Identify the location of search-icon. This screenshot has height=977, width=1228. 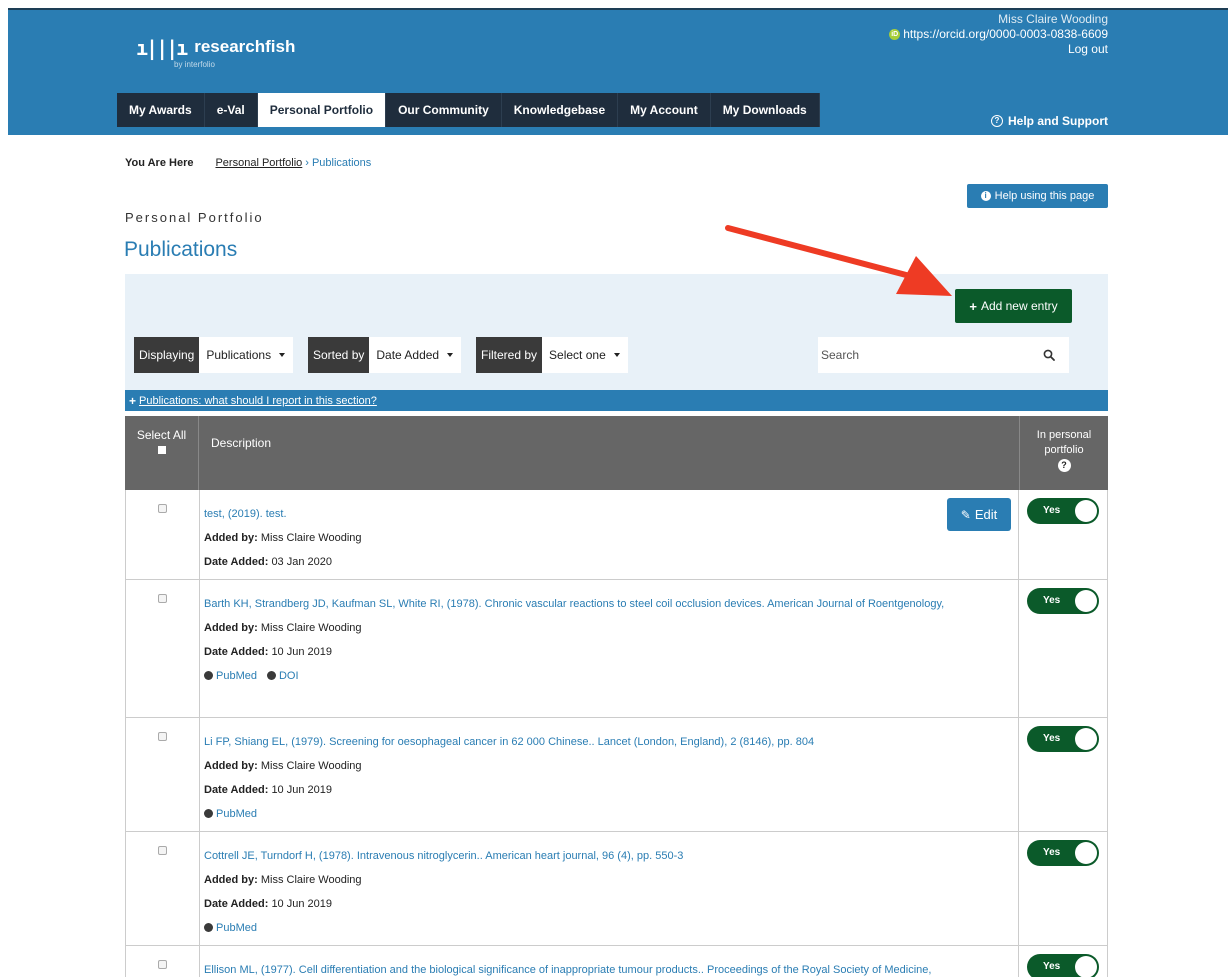
(1049, 355).